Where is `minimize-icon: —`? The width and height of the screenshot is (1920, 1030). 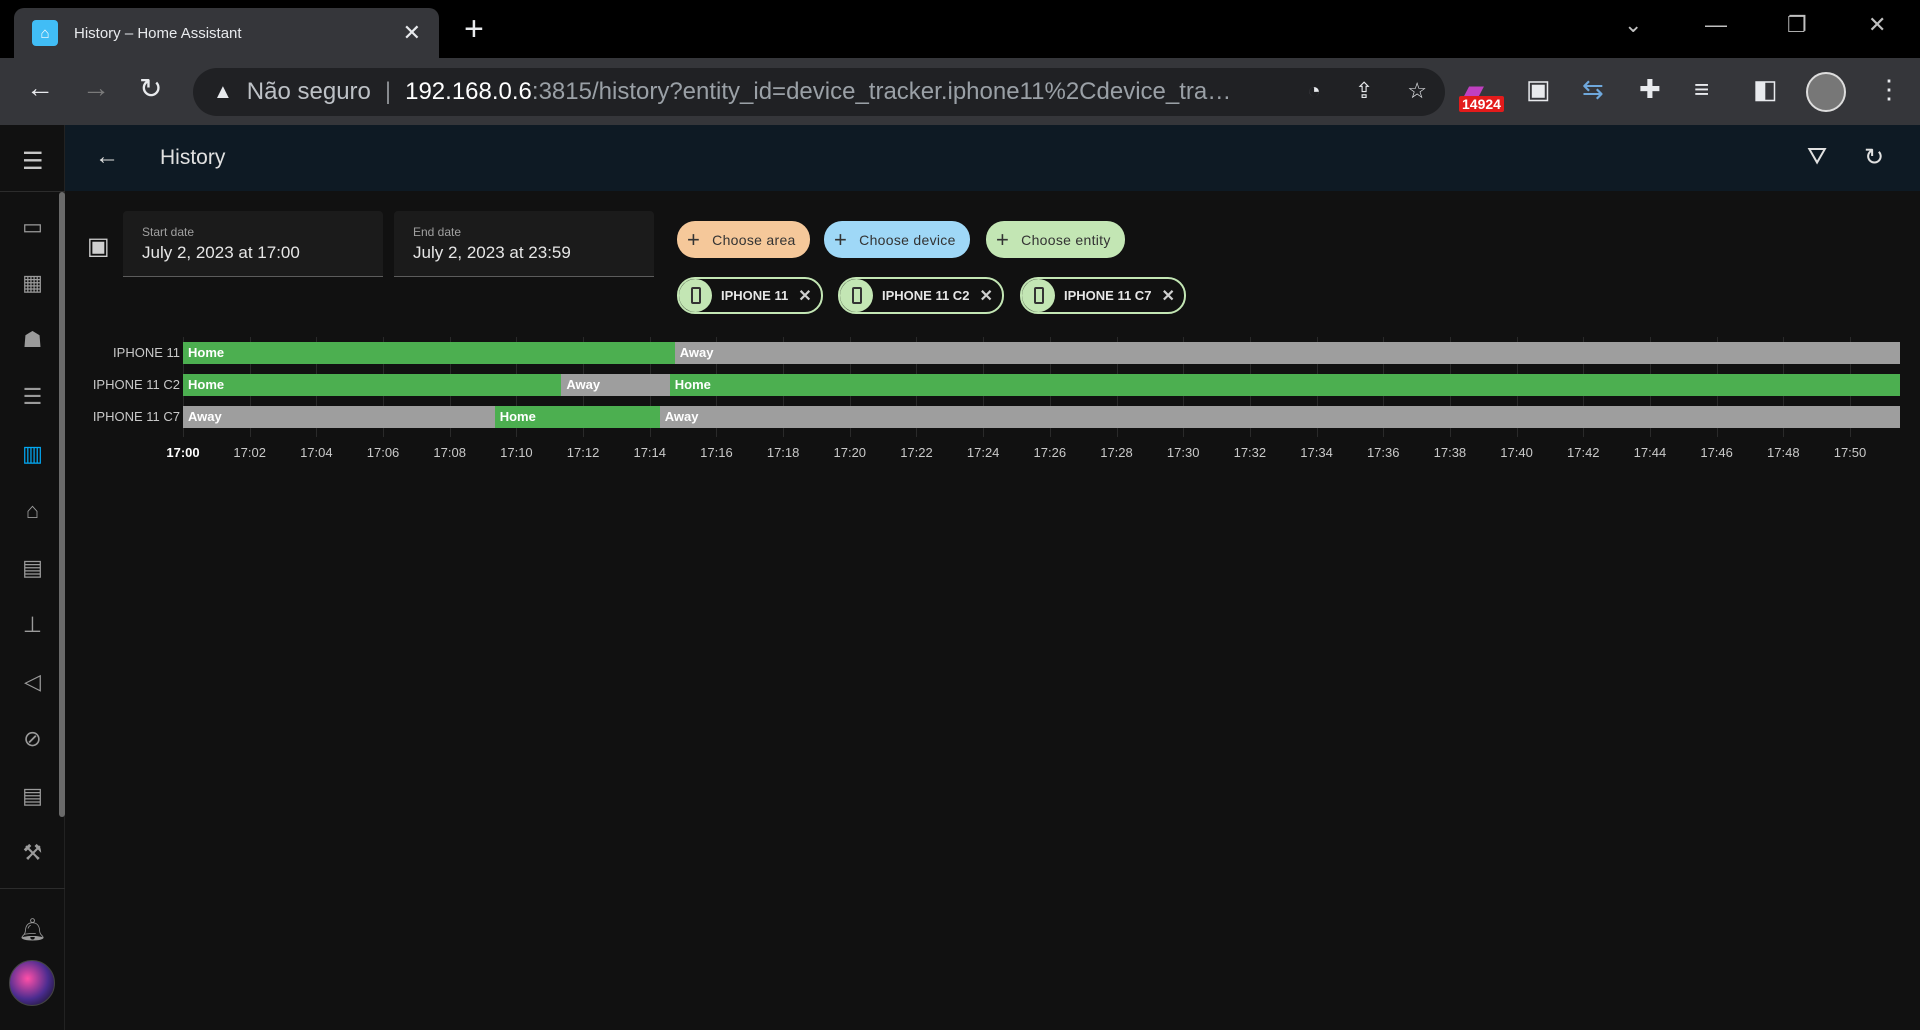 minimize-icon: — is located at coordinates (1716, 25).